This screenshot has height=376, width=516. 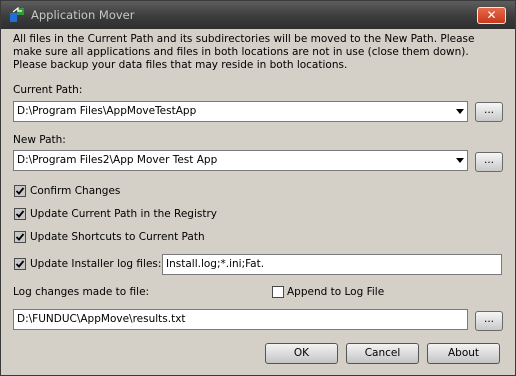 What do you see at coordinates (101, 319) in the screenshot?
I see `log-file-value: D:\FUNDUC\AppMove\results.txt` at bounding box center [101, 319].